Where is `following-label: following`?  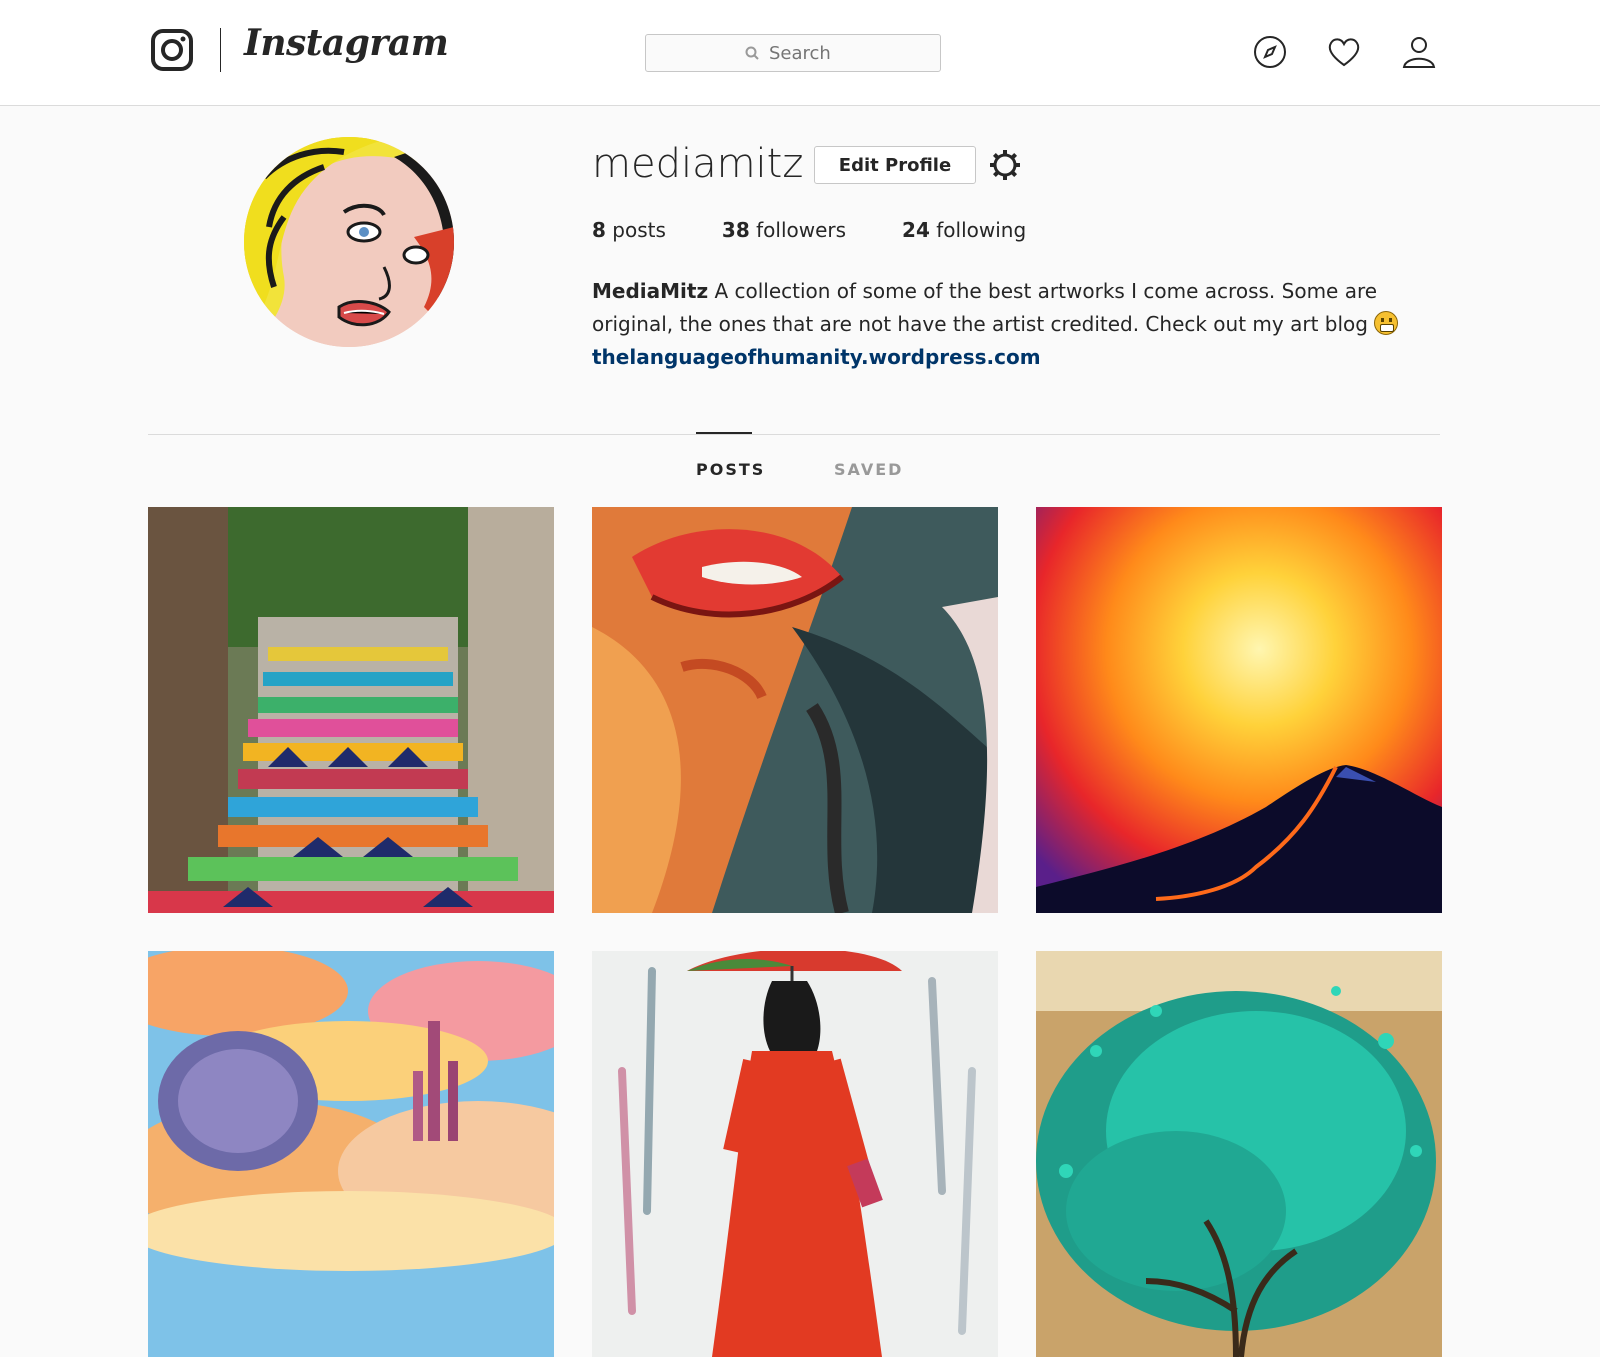
following-label: following is located at coordinates (981, 230).